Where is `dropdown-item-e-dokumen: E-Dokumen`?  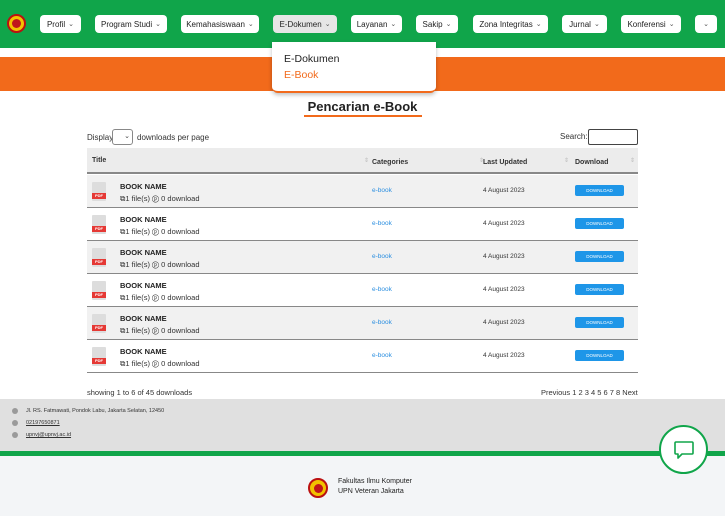
dropdown-item-e-dokumen: E-Dokumen is located at coordinates (311, 59).